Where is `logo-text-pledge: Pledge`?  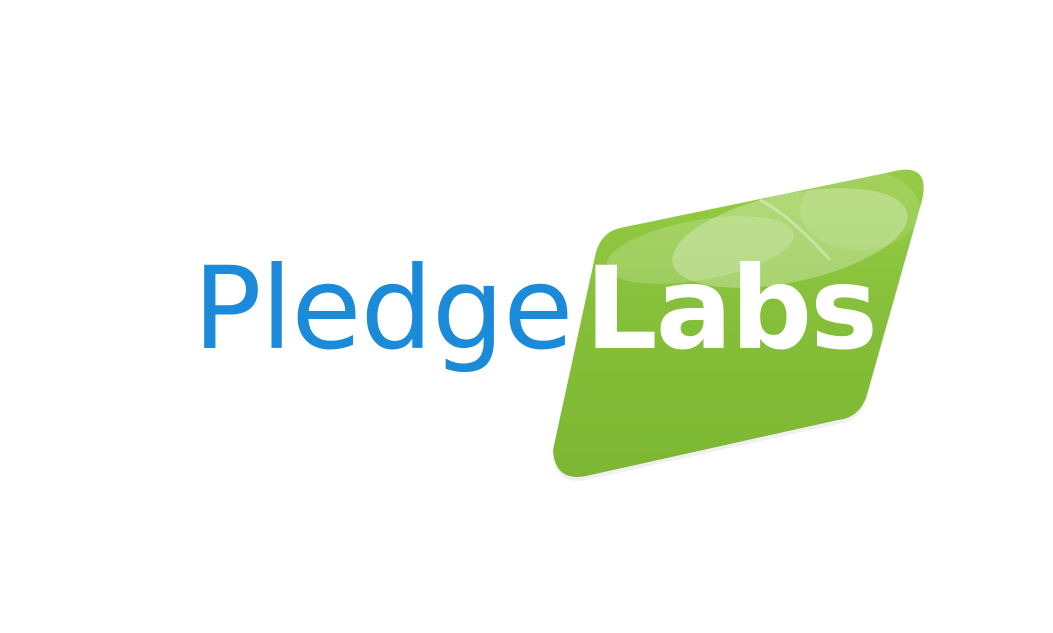
logo-text-pledge: Pledge is located at coordinates (383, 308).